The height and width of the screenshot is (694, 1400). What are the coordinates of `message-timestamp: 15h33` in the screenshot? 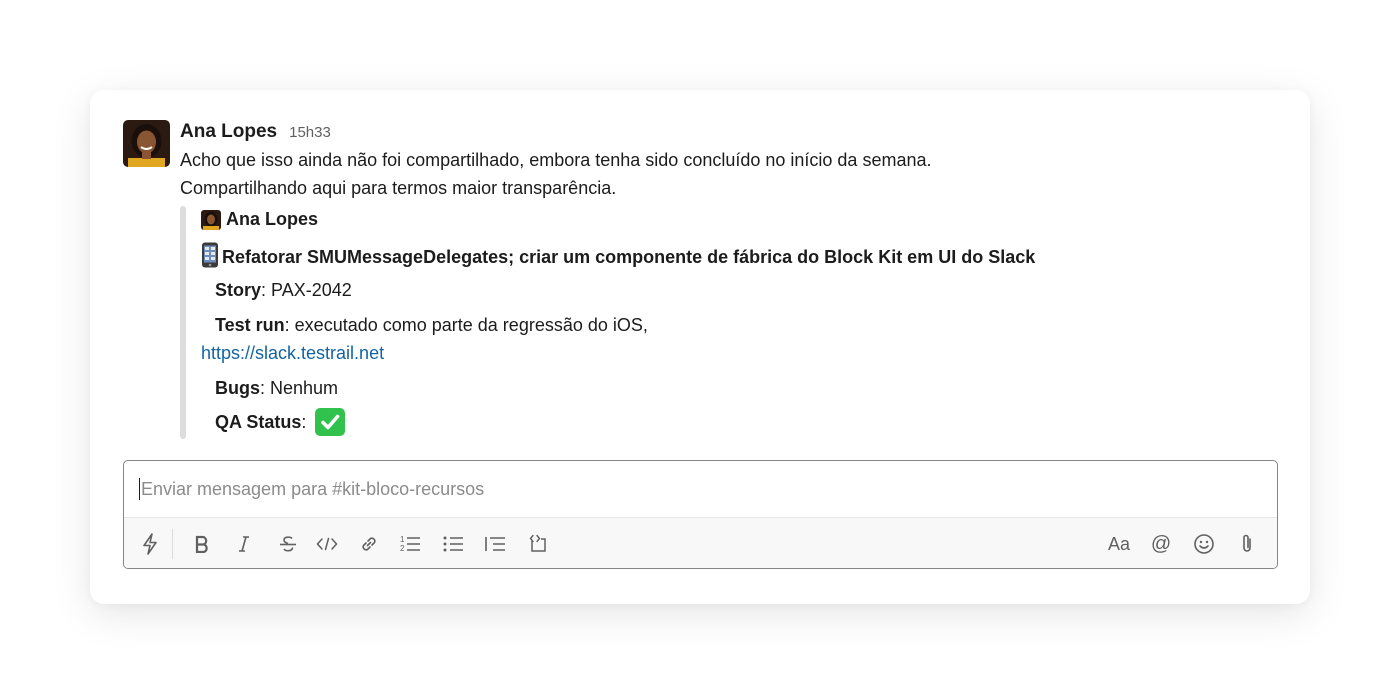 It's located at (310, 132).